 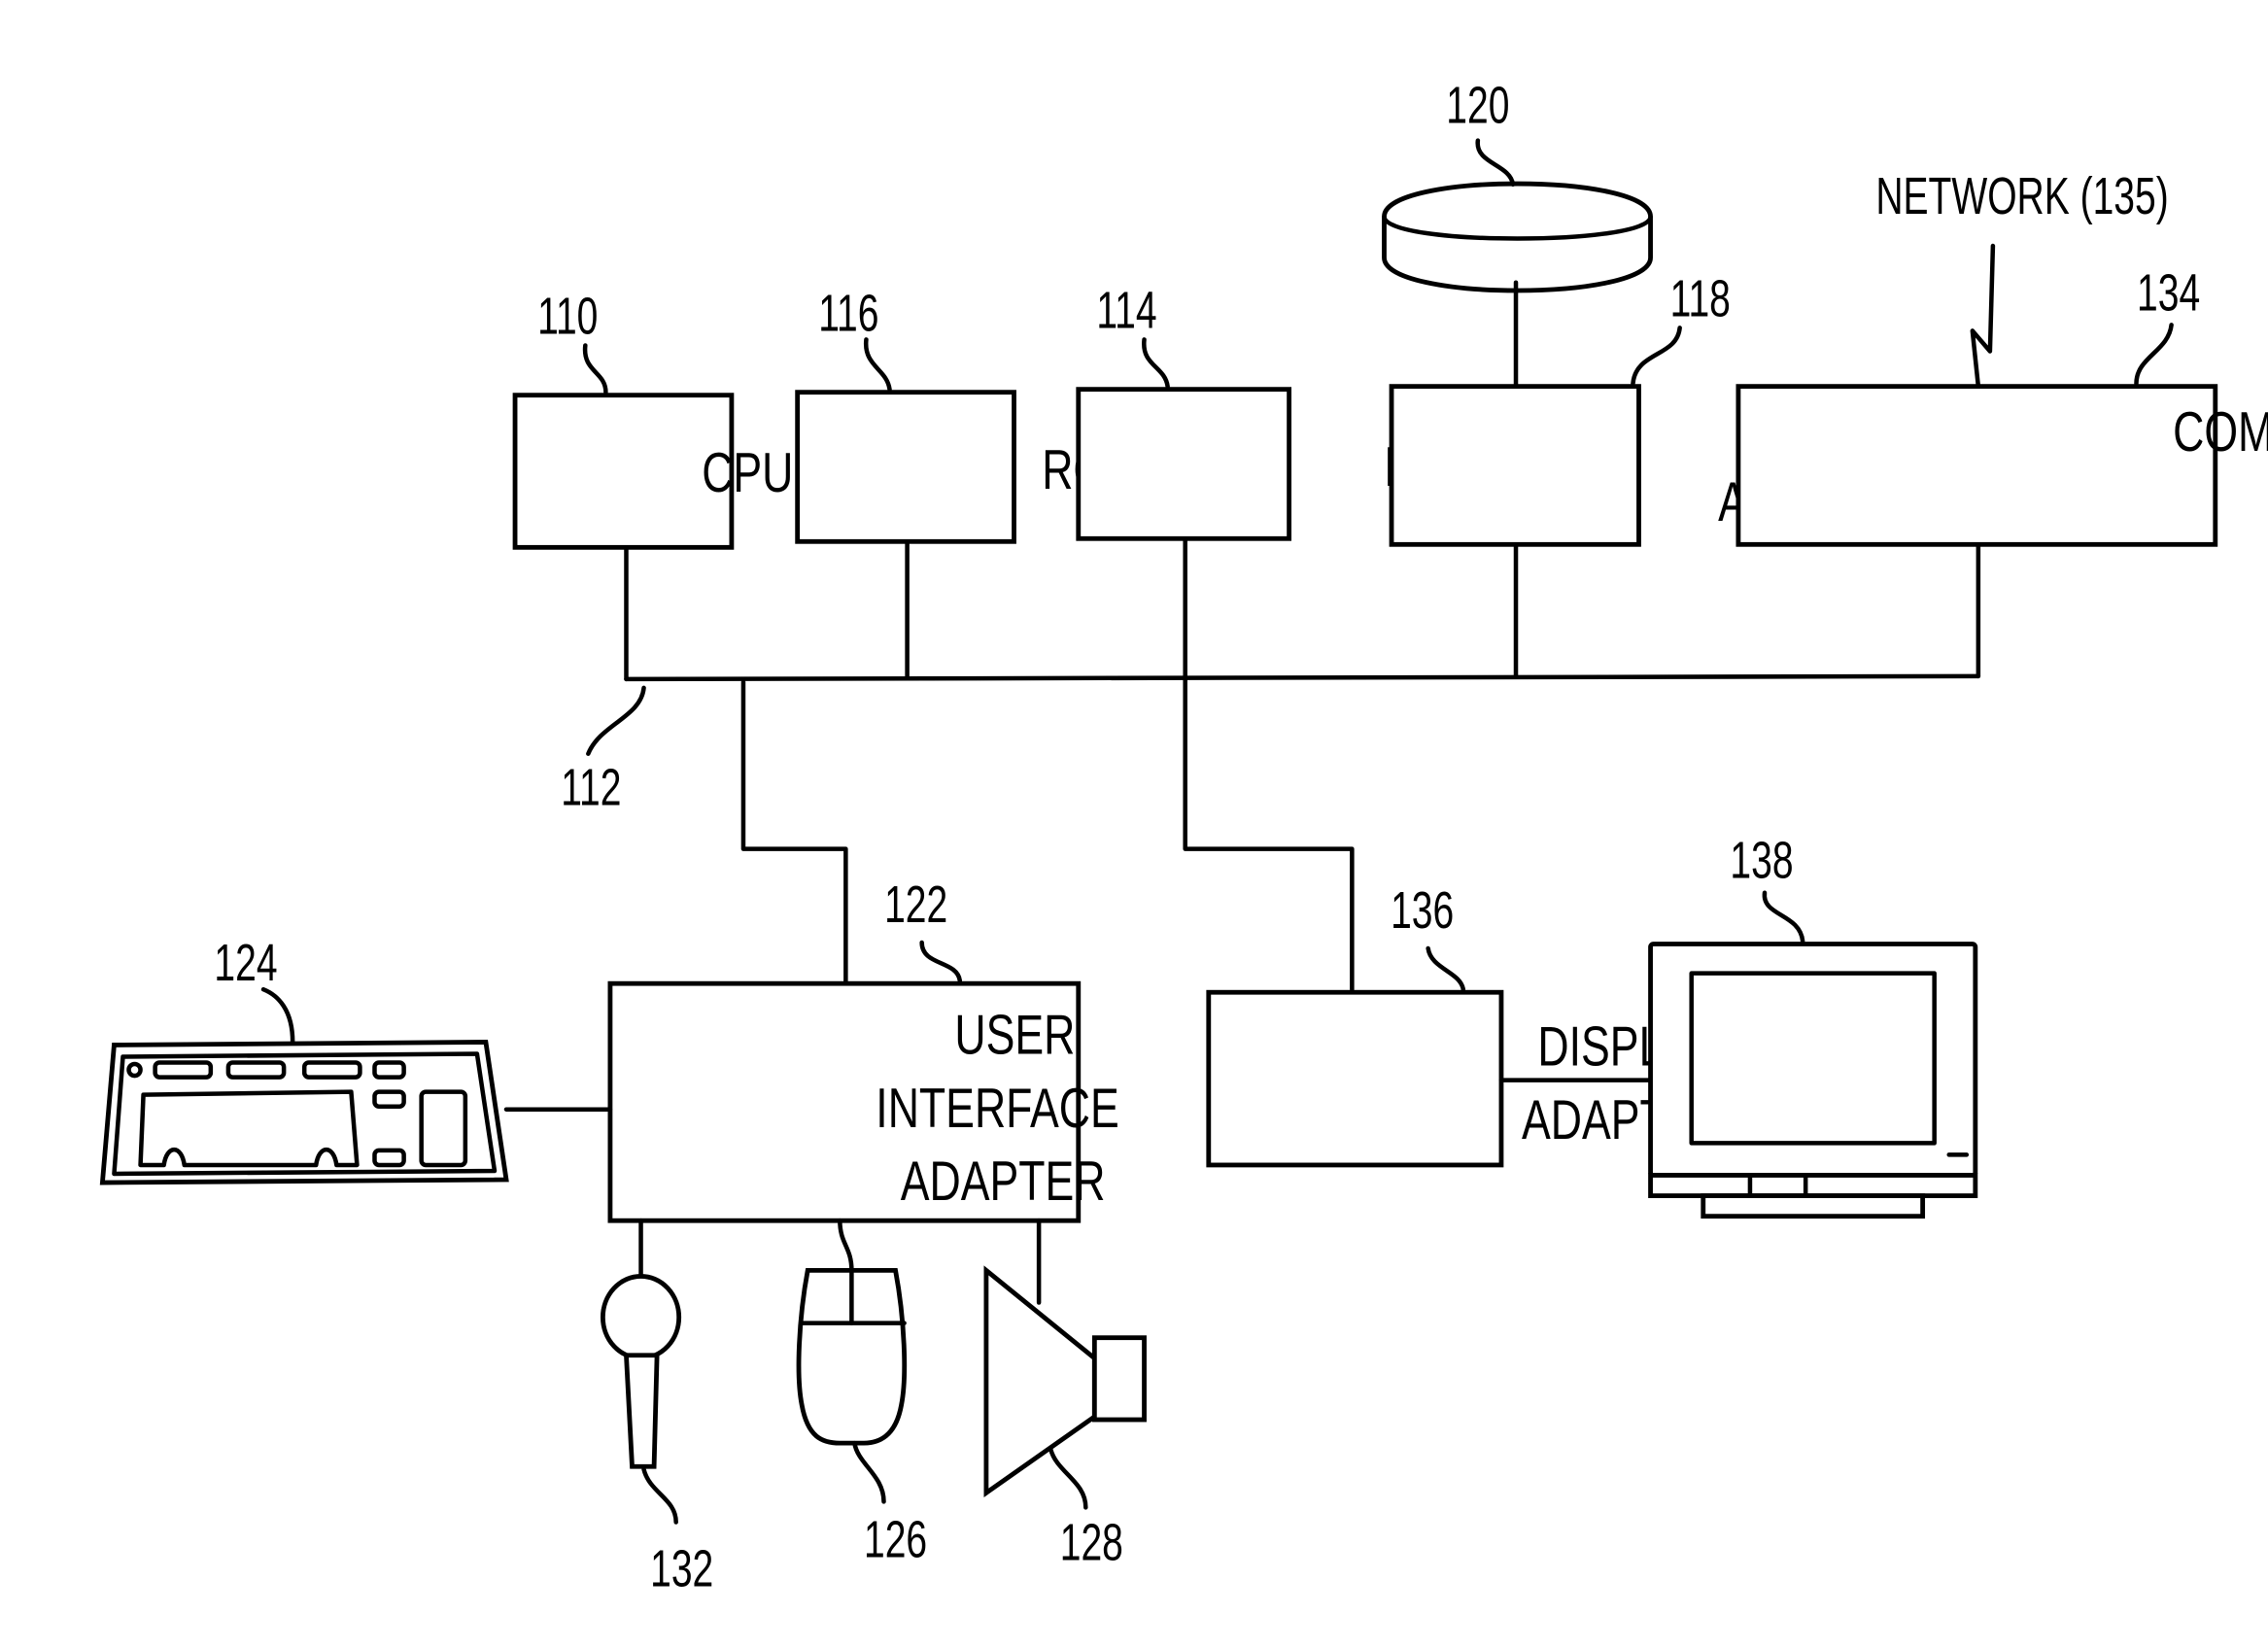 I want to click on communication-adapter-label-line1: COMMUNICATION, so click(x=2220, y=432).